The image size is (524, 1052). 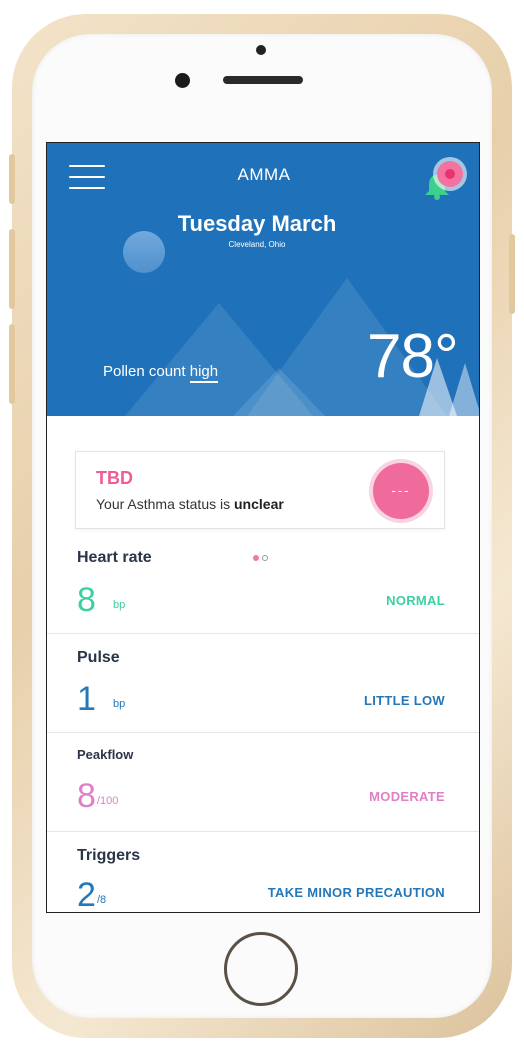 I want to click on metric-status: TAKE MINOR PRECAUTION, so click(x=356, y=892).